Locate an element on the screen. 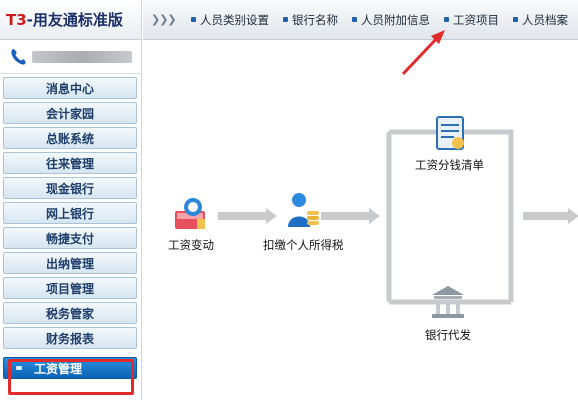  phone-icon is located at coordinates (18, 56).